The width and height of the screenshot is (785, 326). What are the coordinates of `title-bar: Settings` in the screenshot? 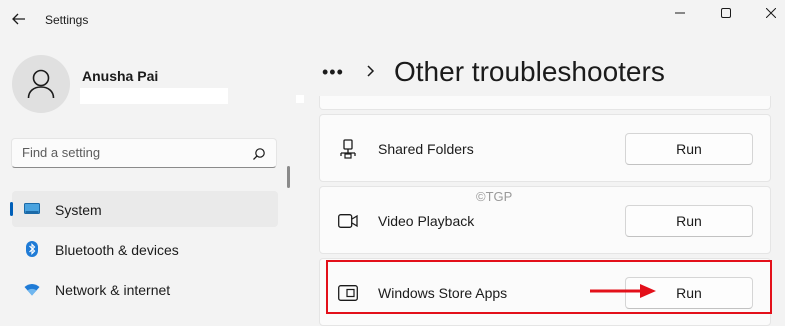 It's located at (392, 20).